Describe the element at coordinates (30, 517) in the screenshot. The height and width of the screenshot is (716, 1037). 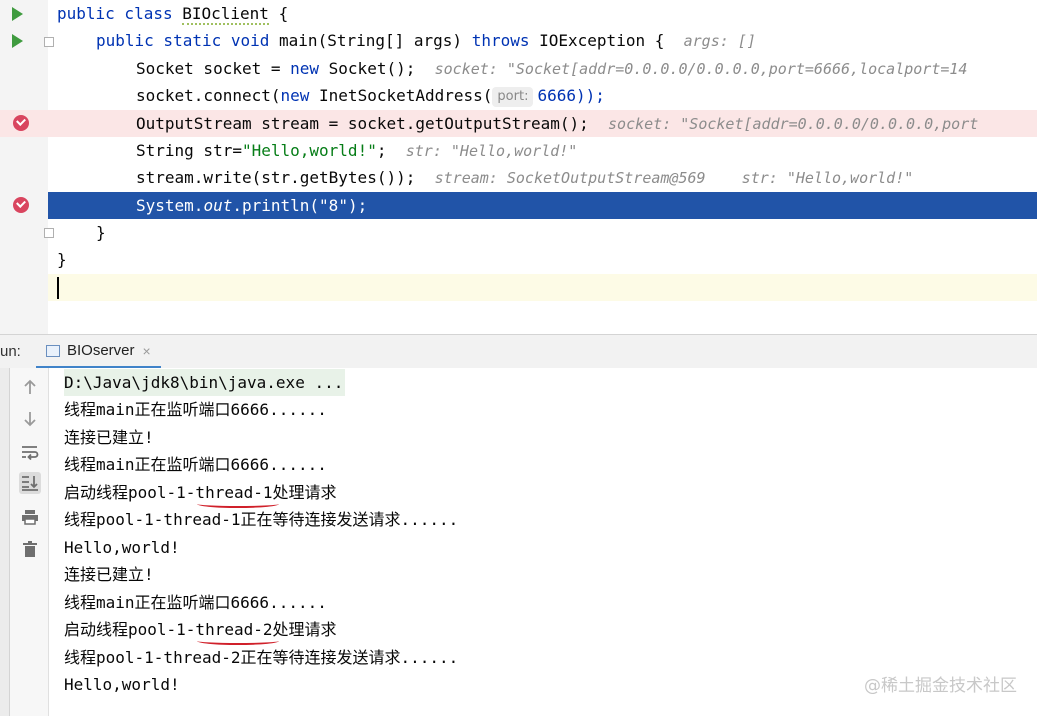
I see `print-icon` at that location.